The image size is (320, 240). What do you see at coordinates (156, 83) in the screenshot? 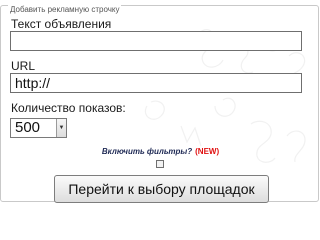
I see `url-input: http://` at bounding box center [156, 83].